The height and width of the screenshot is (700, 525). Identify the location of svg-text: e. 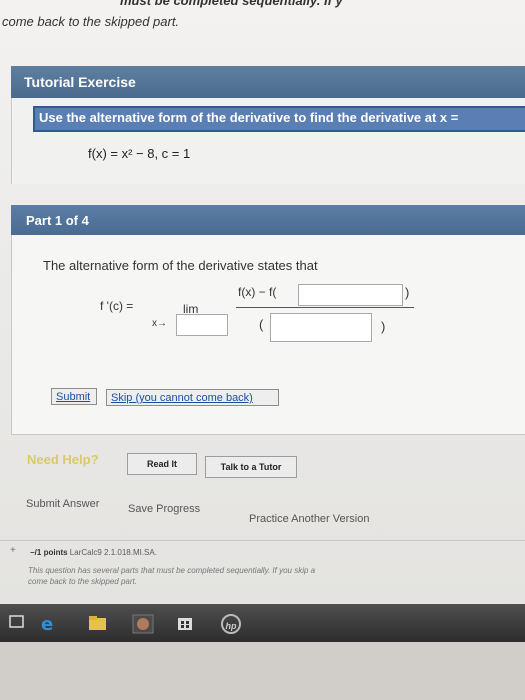
(47, 624).